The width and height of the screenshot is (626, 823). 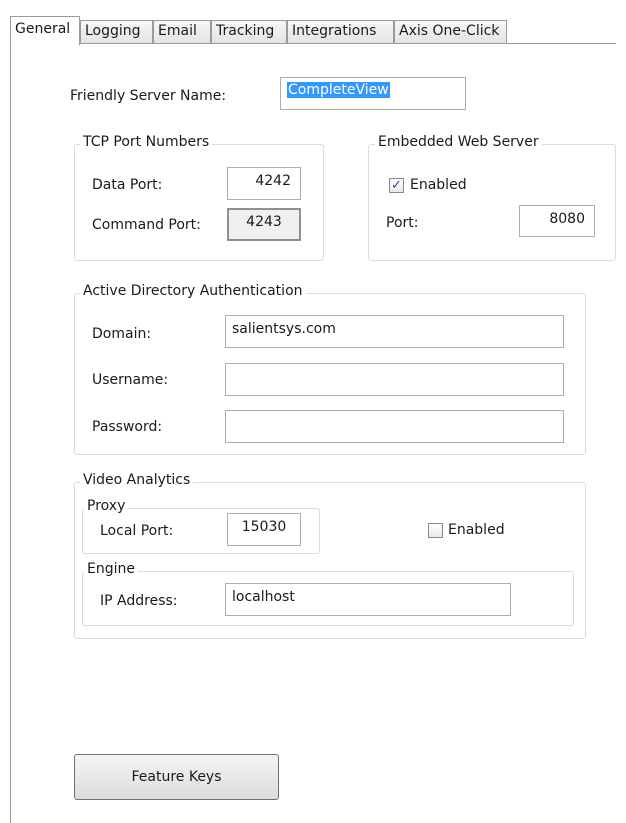 I want to click on username-label: Username:, so click(x=130, y=380).